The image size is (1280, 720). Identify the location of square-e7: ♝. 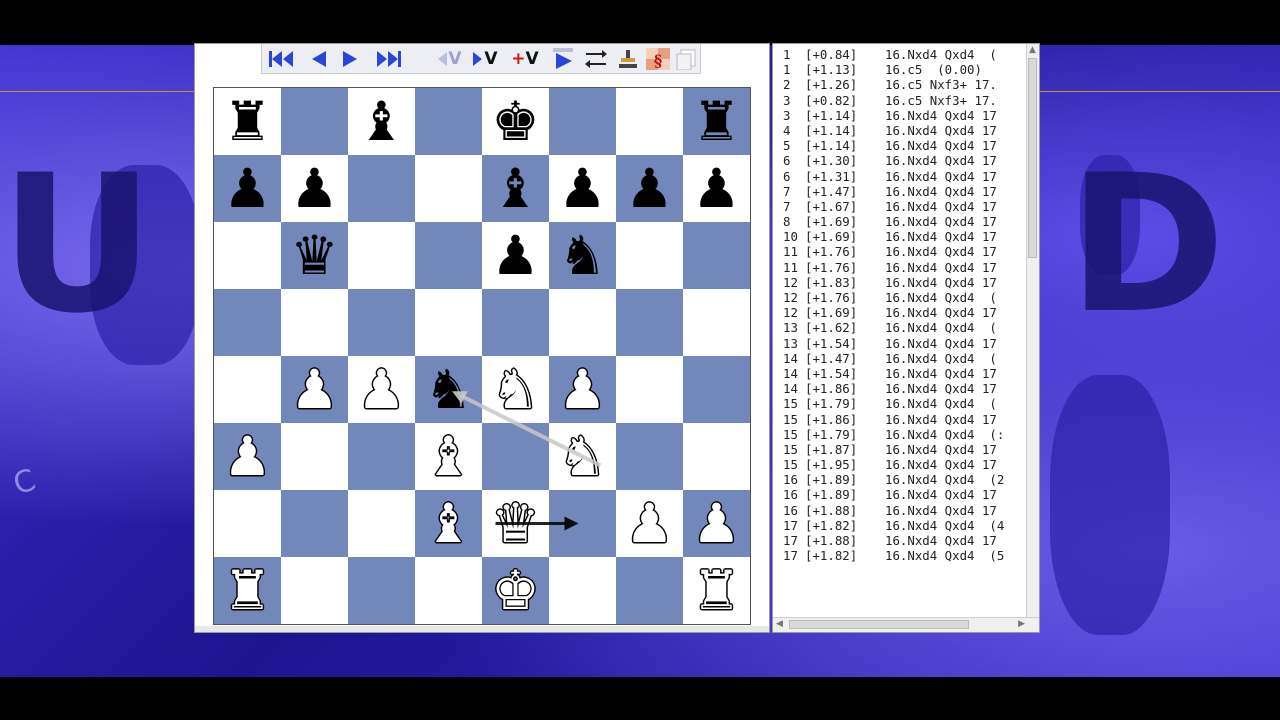
(515, 188).